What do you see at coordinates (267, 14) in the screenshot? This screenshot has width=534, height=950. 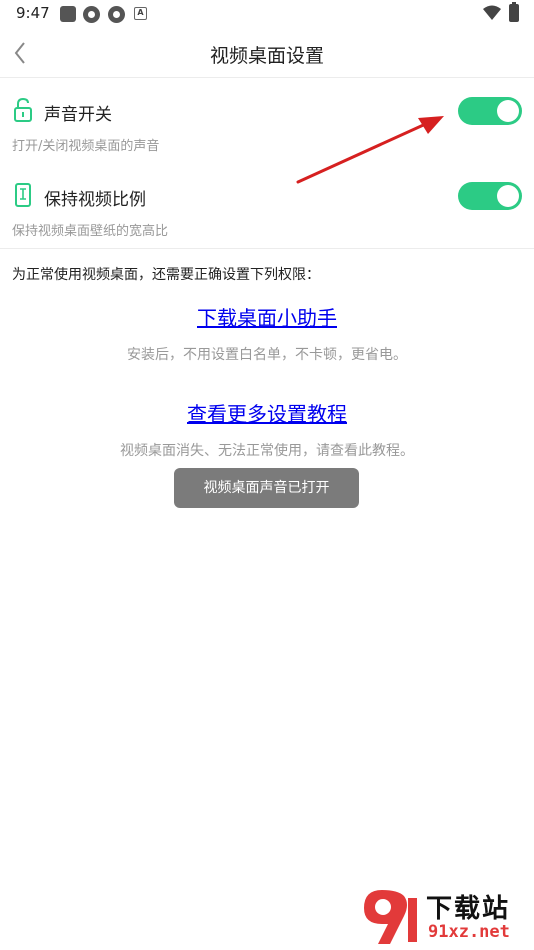 I see `status-bar: 9:47 A` at bounding box center [267, 14].